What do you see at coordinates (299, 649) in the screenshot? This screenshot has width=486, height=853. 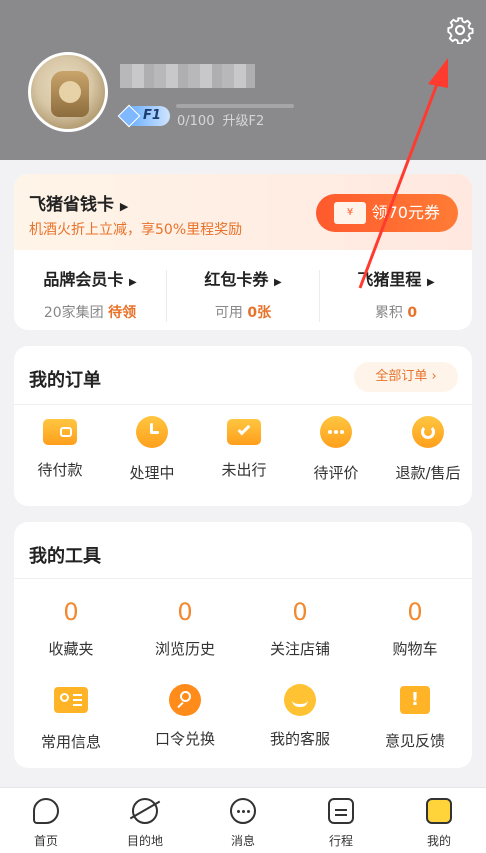 I see `count-label: 关注店铺` at bounding box center [299, 649].